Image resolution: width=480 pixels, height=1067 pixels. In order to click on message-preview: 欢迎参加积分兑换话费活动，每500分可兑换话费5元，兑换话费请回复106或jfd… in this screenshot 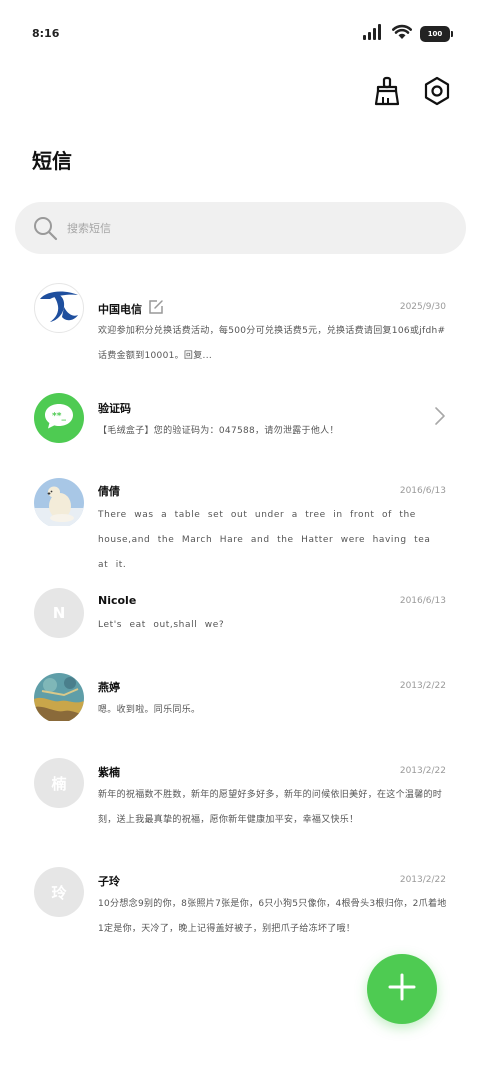, I will do `click(272, 343)`.